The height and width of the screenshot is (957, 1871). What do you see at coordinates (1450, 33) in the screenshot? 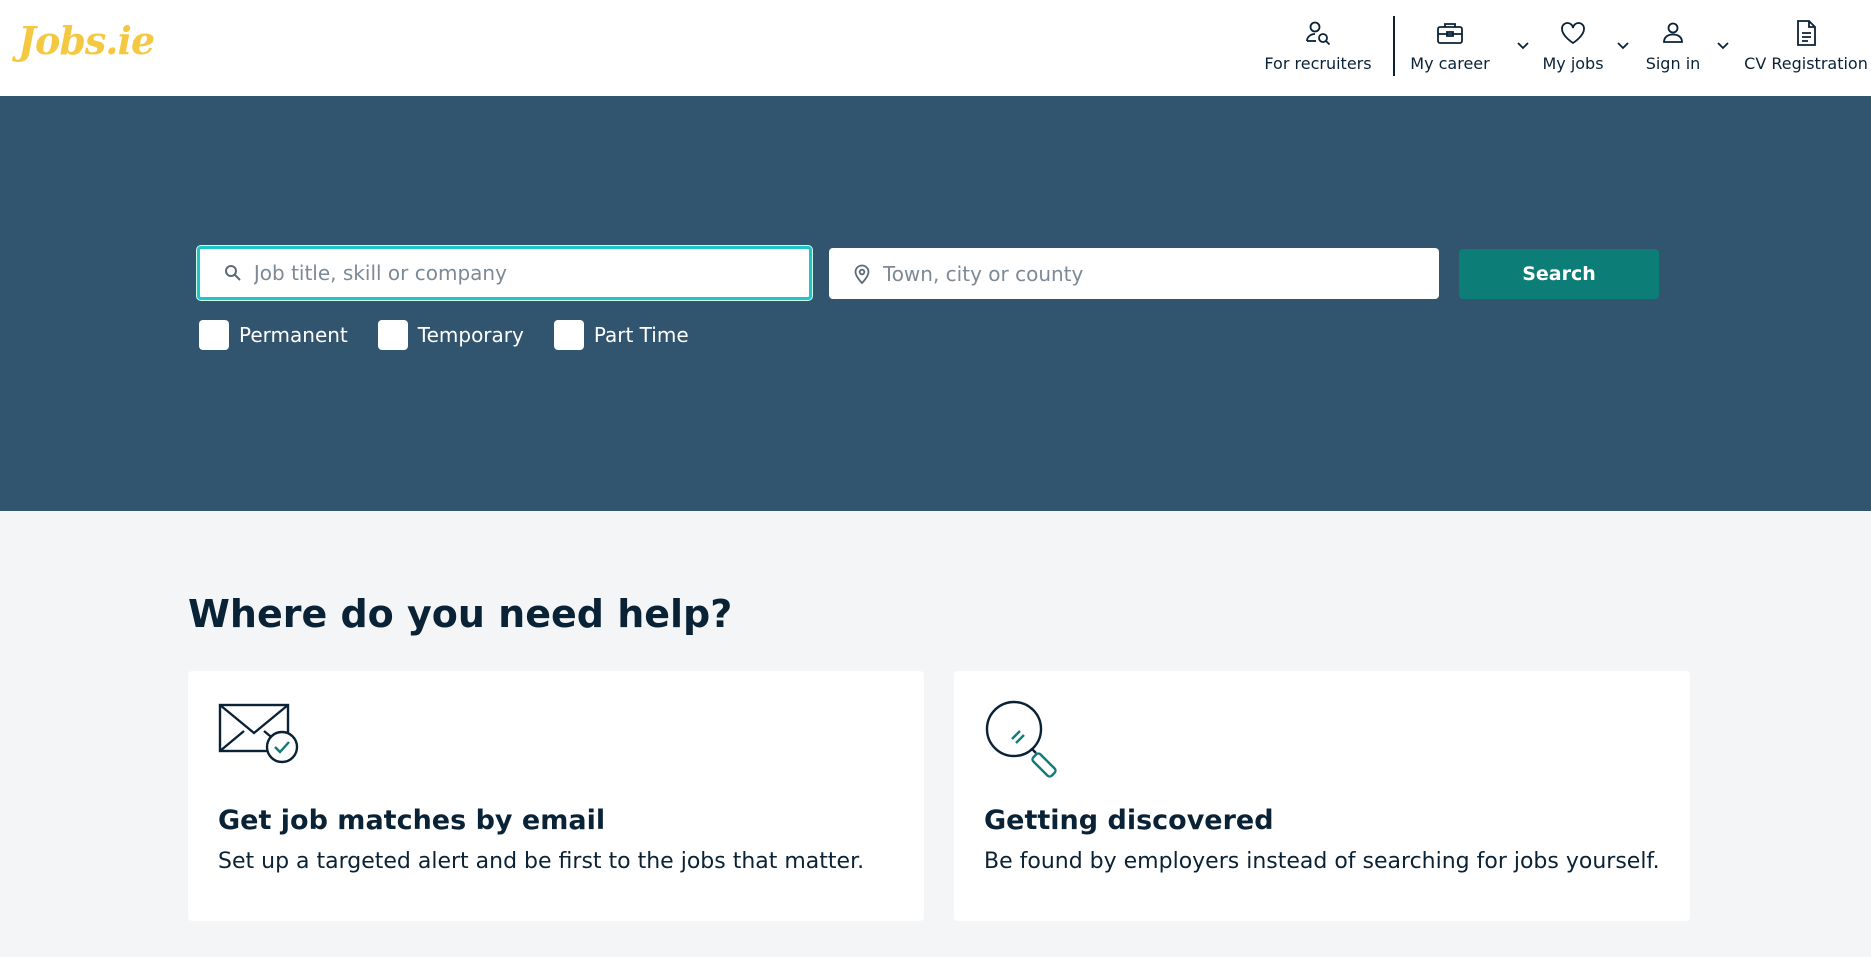
I see `briefcase-icon` at bounding box center [1450, 33].